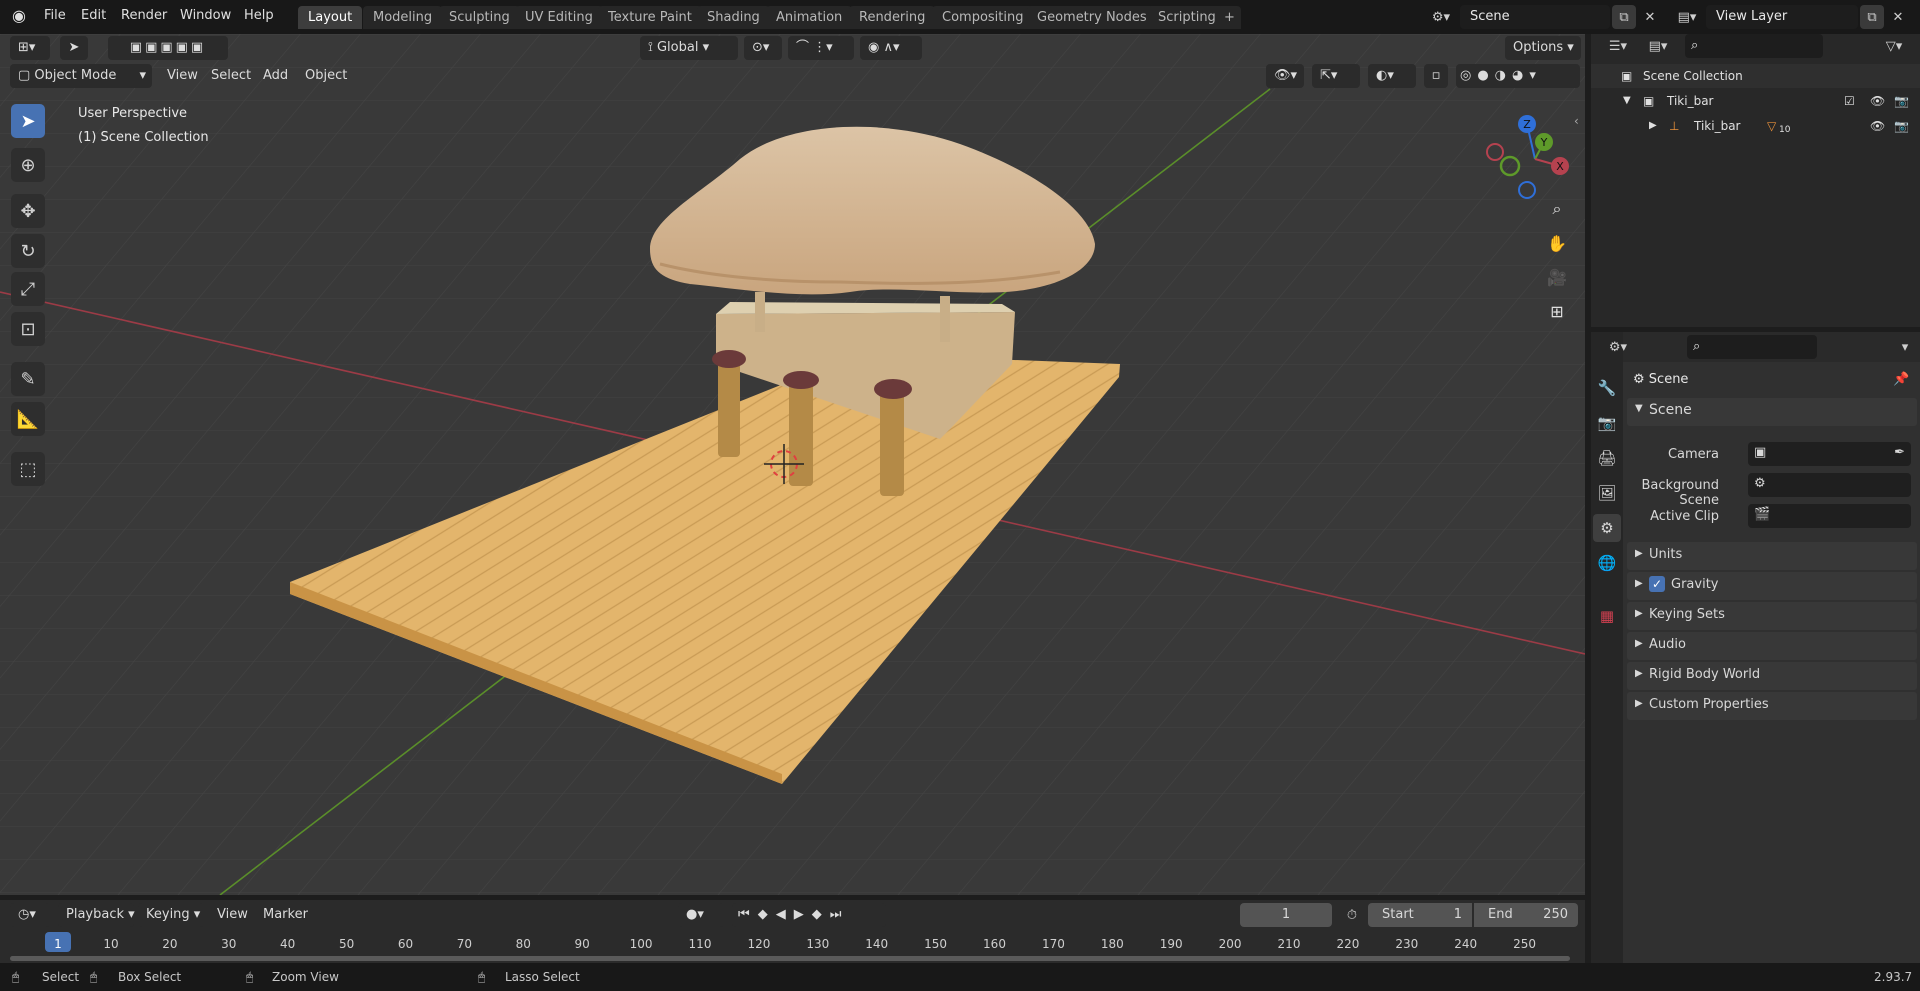 The width and height of the screenshot is (1920, 991). What do you see at coordinates (330, 17) in the screenshot?
I see `tab-layout: Layout` at bounding box center [330, 17].